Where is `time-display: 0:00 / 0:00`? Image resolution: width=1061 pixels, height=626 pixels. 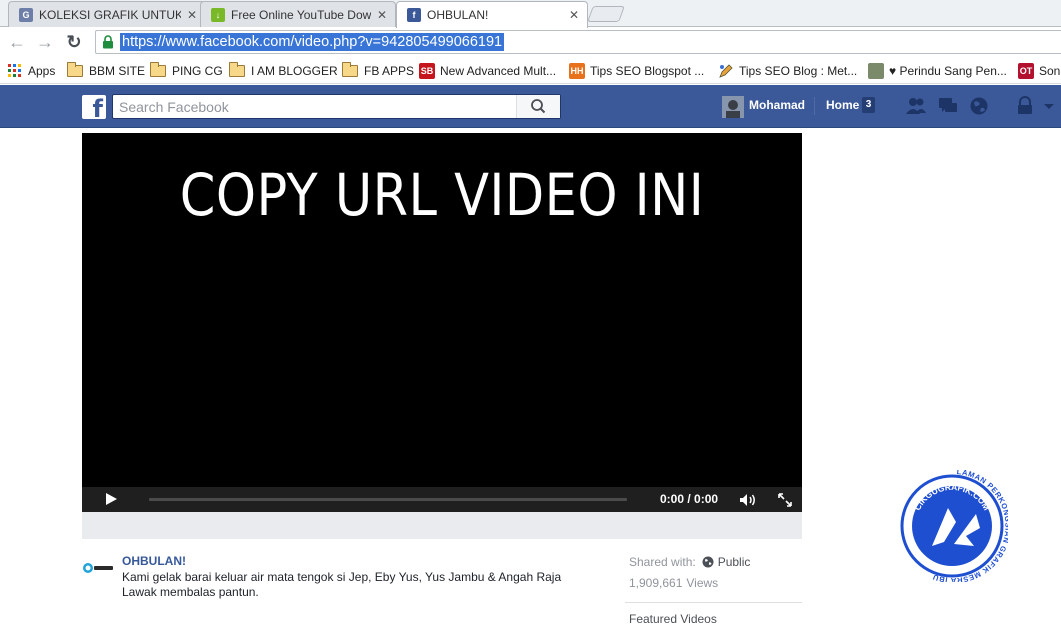 time-display: 0:00 / 0:00 is located at coordinates (689, 499).